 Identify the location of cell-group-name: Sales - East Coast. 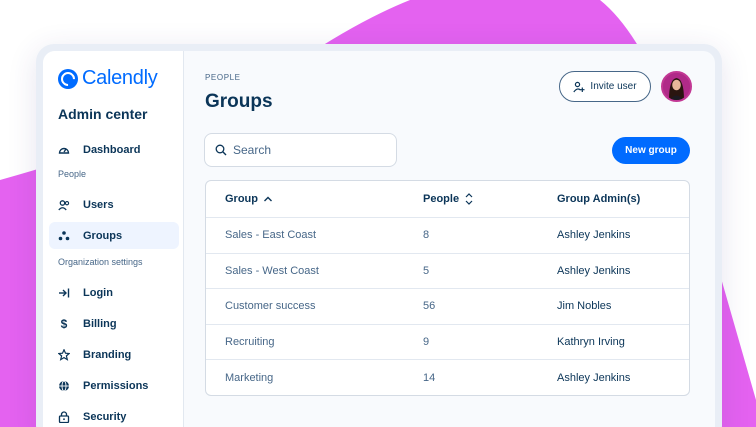
(271, 235).